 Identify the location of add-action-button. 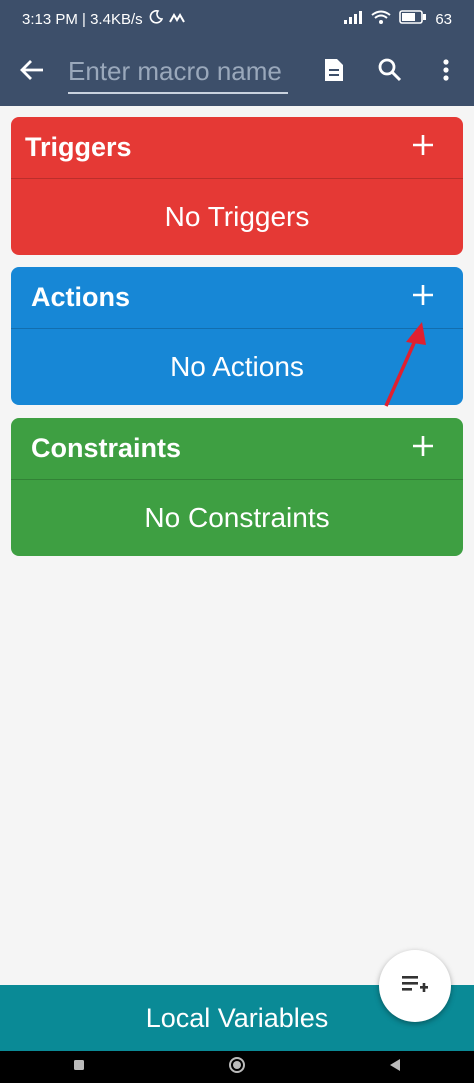
(423, 298).